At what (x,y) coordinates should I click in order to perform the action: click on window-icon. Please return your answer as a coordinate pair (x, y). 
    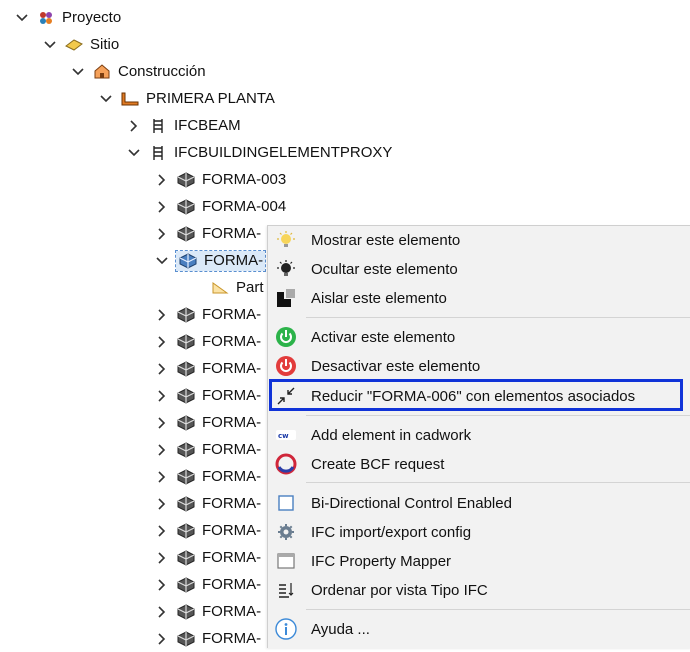
    Looking at the image, I should click on (286, 561).